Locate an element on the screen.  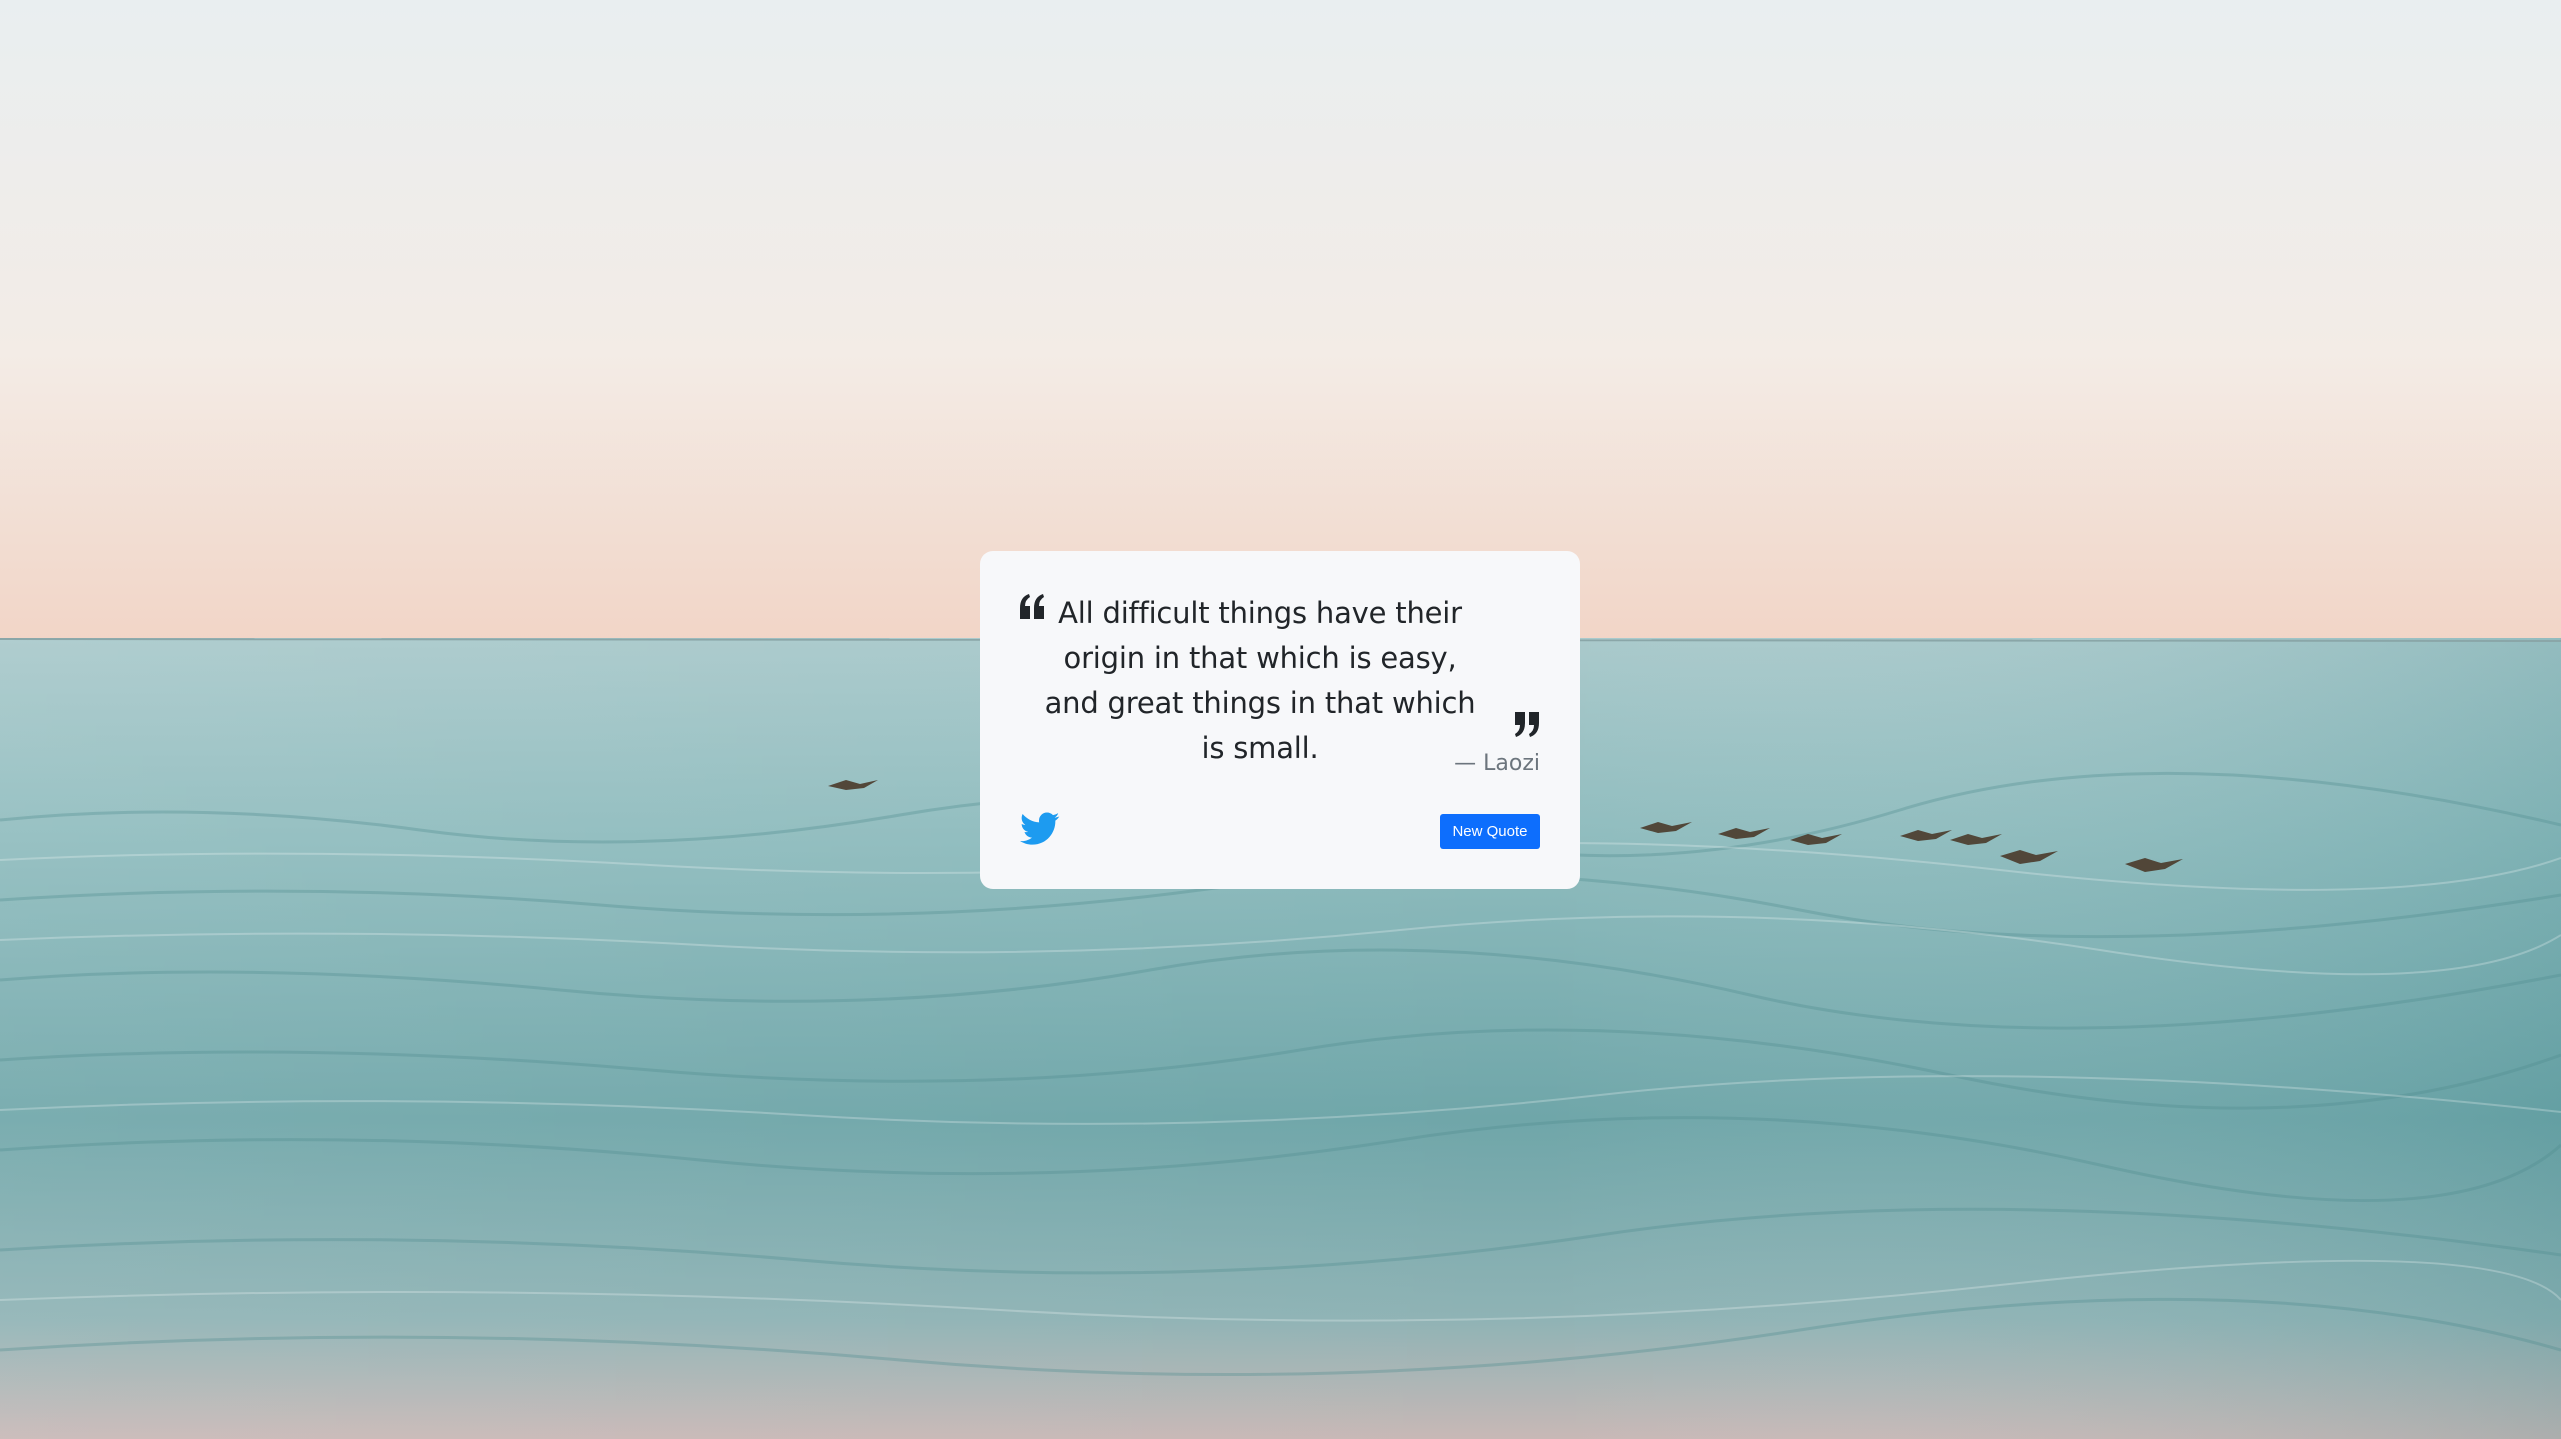
tweet-quote-button is located at coordinates (1040, 829).